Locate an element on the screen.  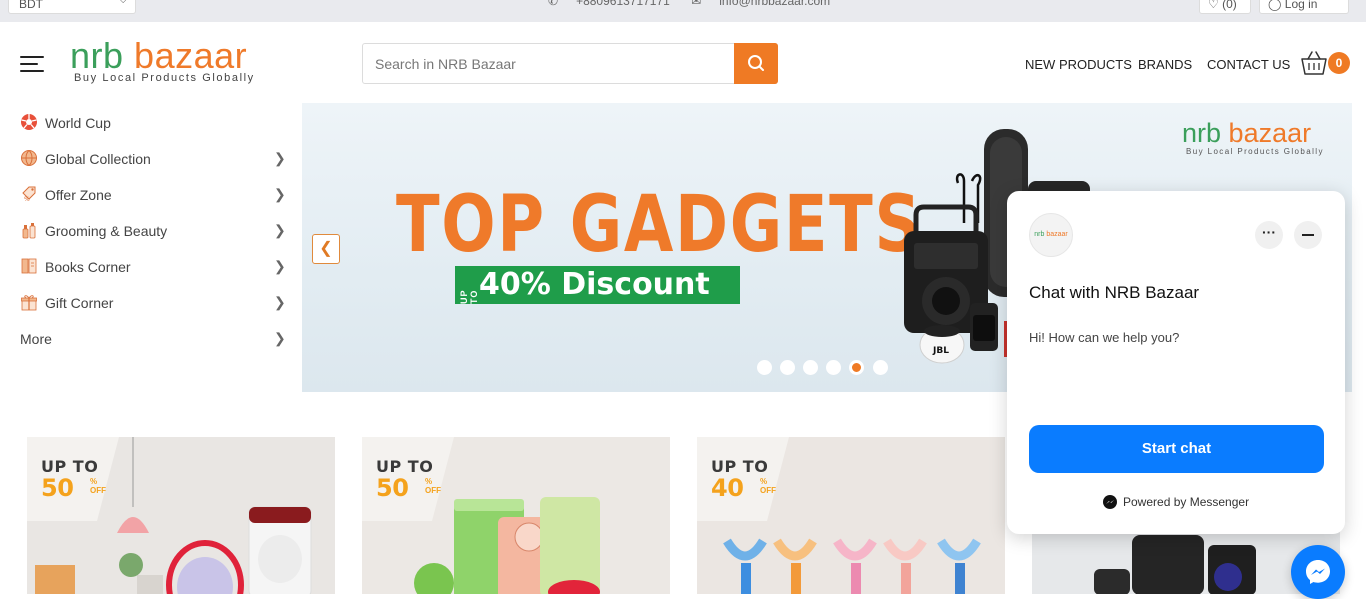
mail-icon: ✉ is located at coordinates (696, 4).